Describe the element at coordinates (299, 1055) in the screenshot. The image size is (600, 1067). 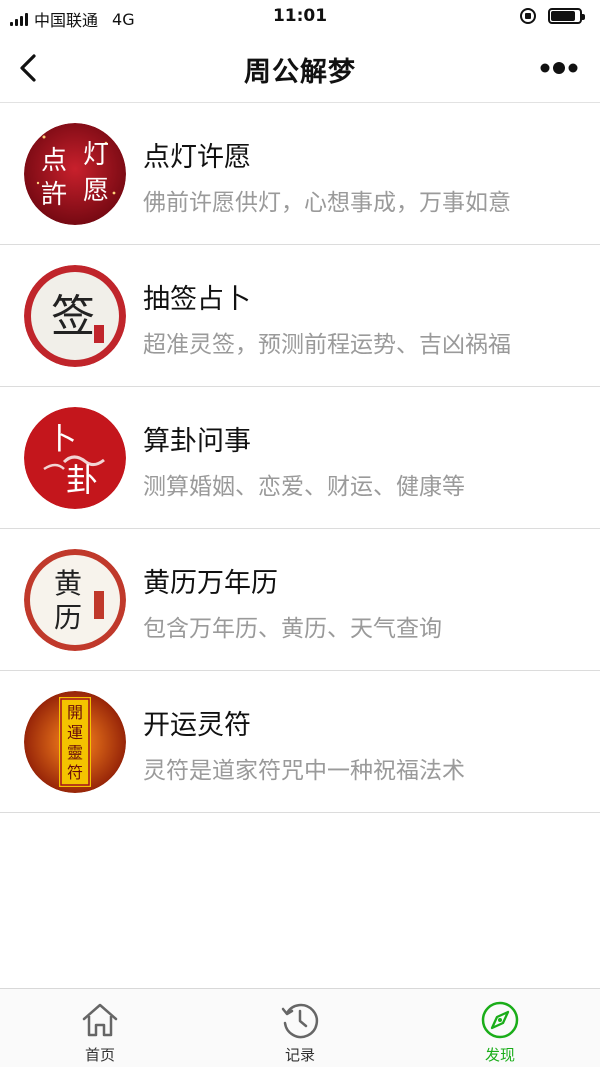
I see `tab-history-label: 记录` at that location.